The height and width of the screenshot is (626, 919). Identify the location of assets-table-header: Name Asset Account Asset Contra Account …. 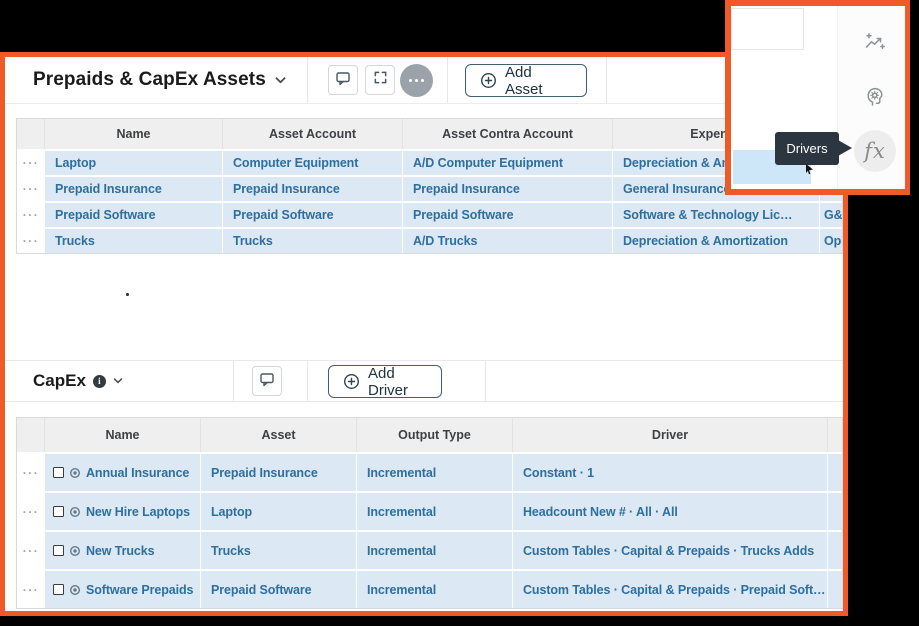
(429, 134).